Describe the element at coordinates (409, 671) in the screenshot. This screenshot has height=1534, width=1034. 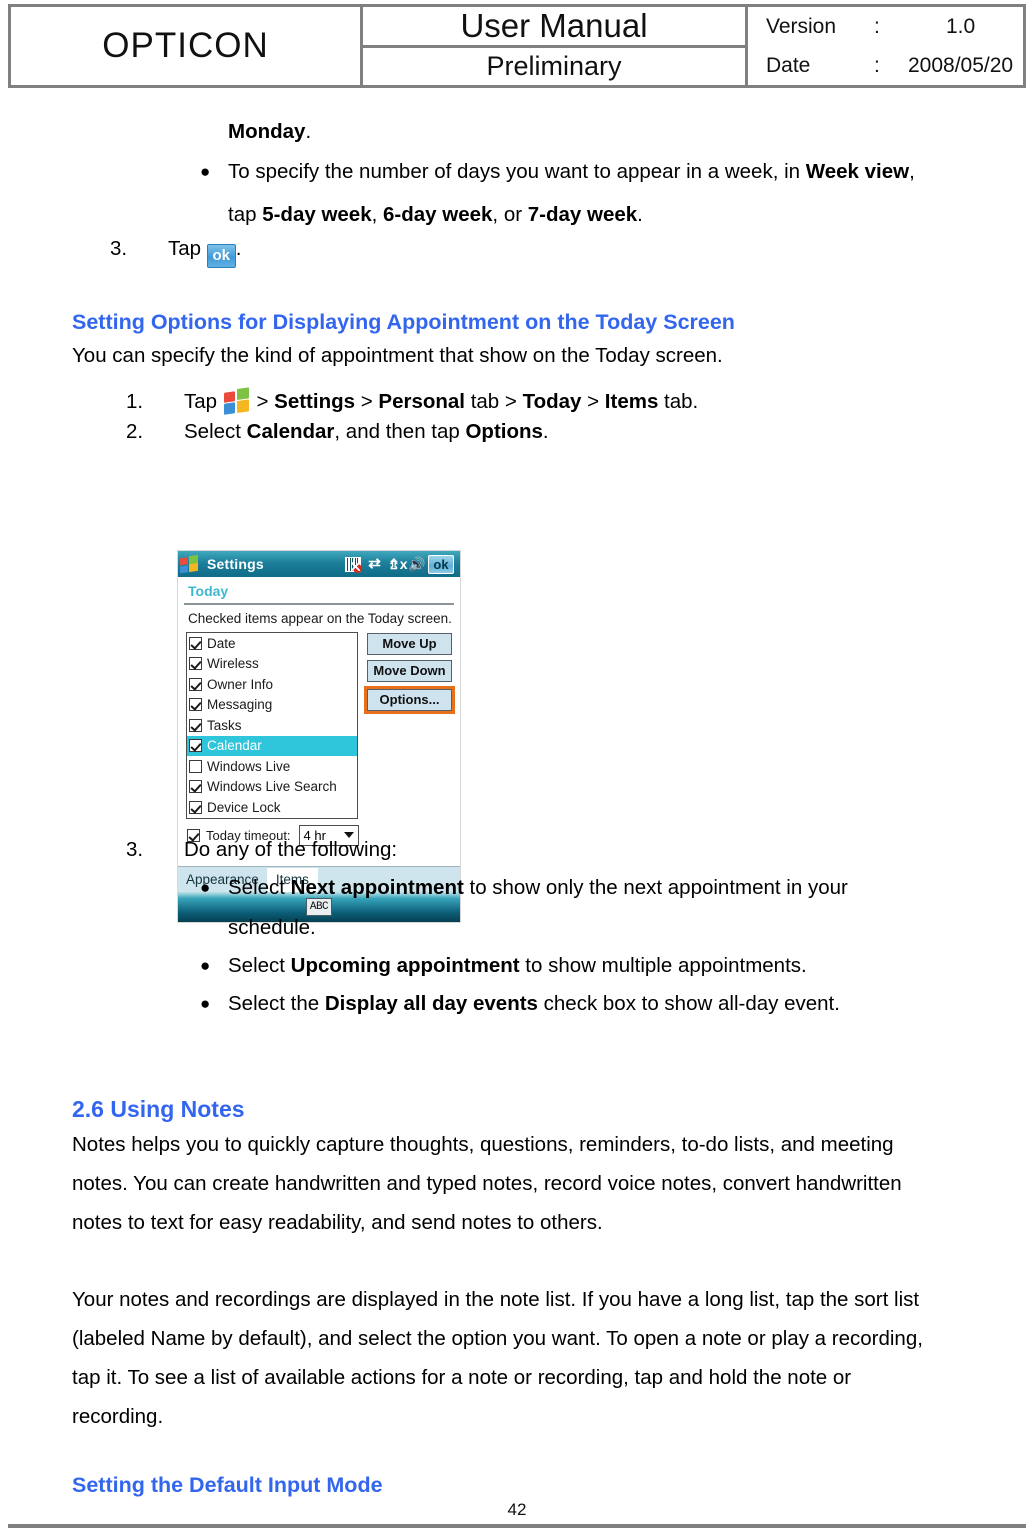
I see `move-down-button: Move Down` at that location.